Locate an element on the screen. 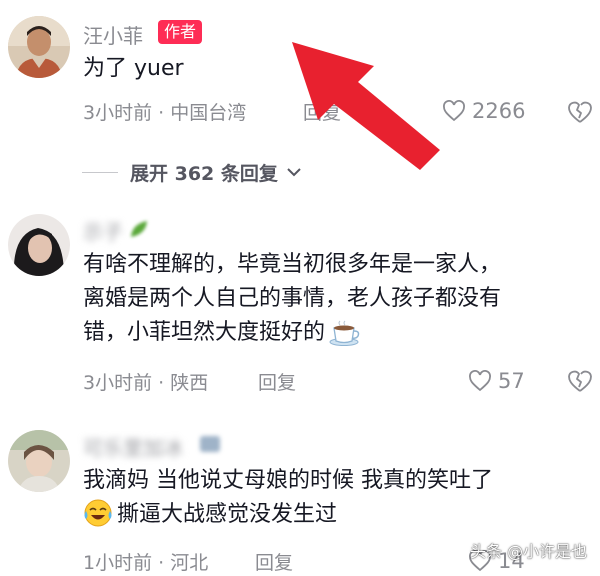 The image size is (600, 576). comment-text: 我滴妈 当他说丈母娘的时候 我真的笑吐了 撕逼大战感觉没发生过 is located at coordinates (288, 497).